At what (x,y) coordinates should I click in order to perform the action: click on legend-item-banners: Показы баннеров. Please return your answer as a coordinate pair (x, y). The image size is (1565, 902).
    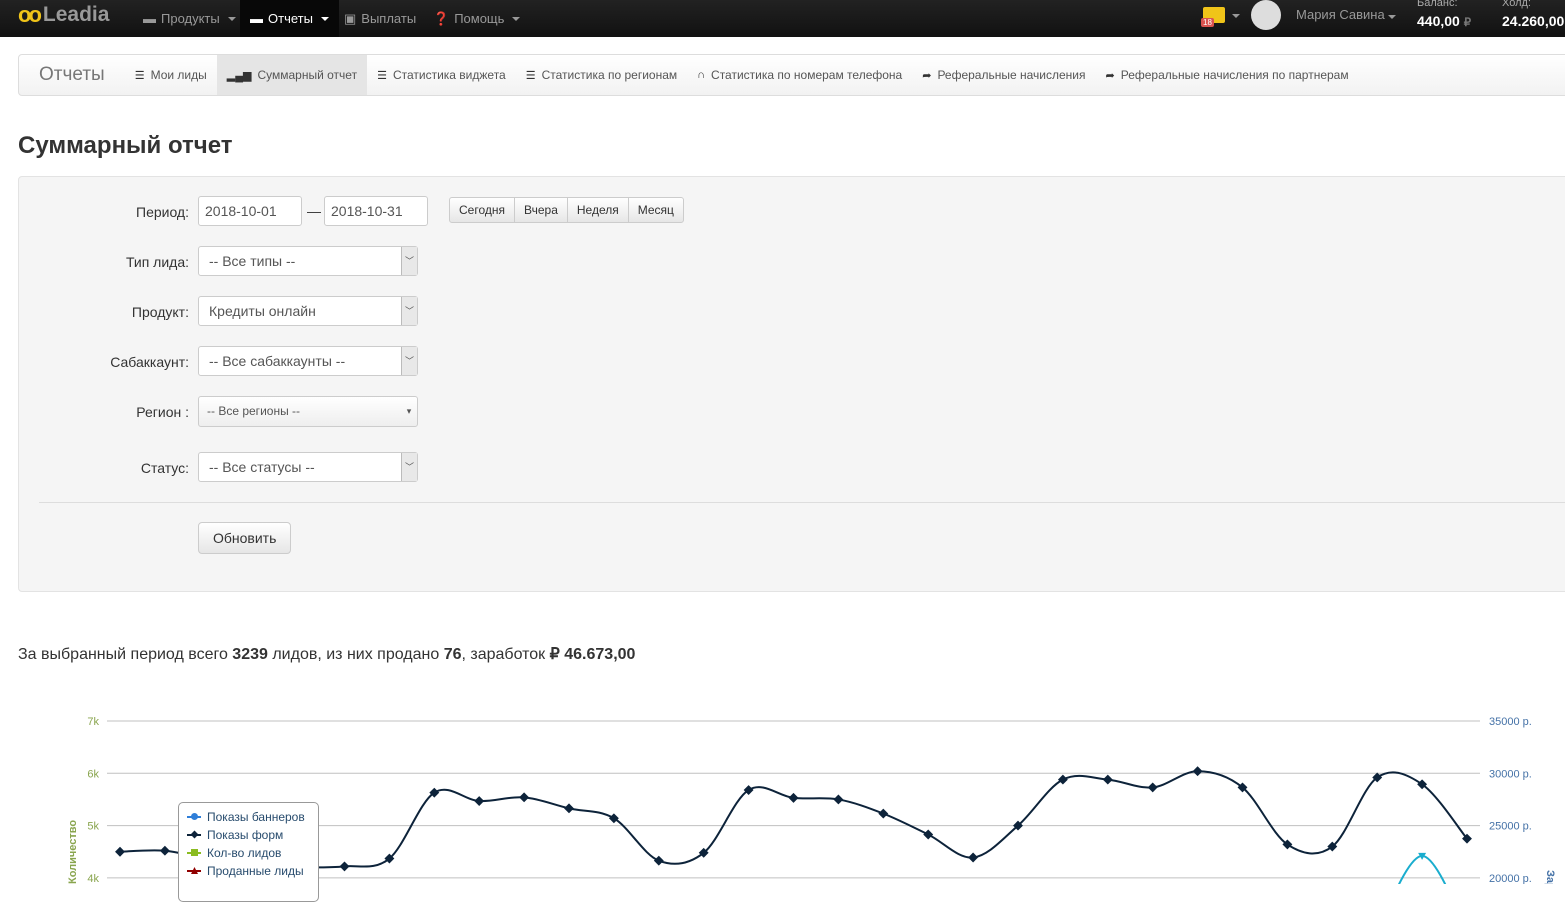
    Looking at the image, I should click on (248, 817).